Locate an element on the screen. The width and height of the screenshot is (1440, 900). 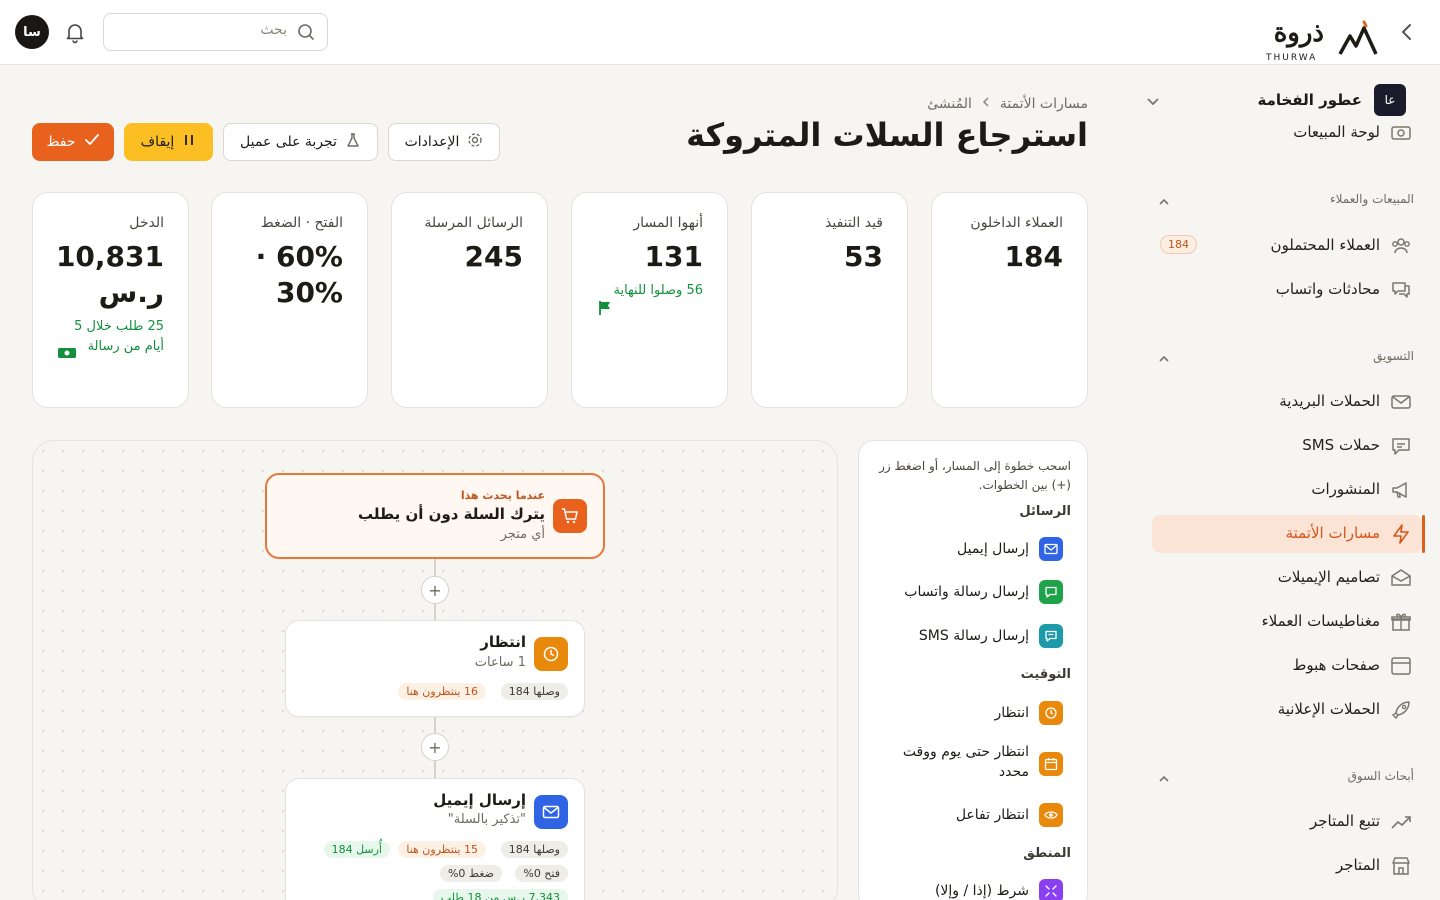
palette-item-condition: شرط (إذا / وإلا) is located at coordinates (968, 889).